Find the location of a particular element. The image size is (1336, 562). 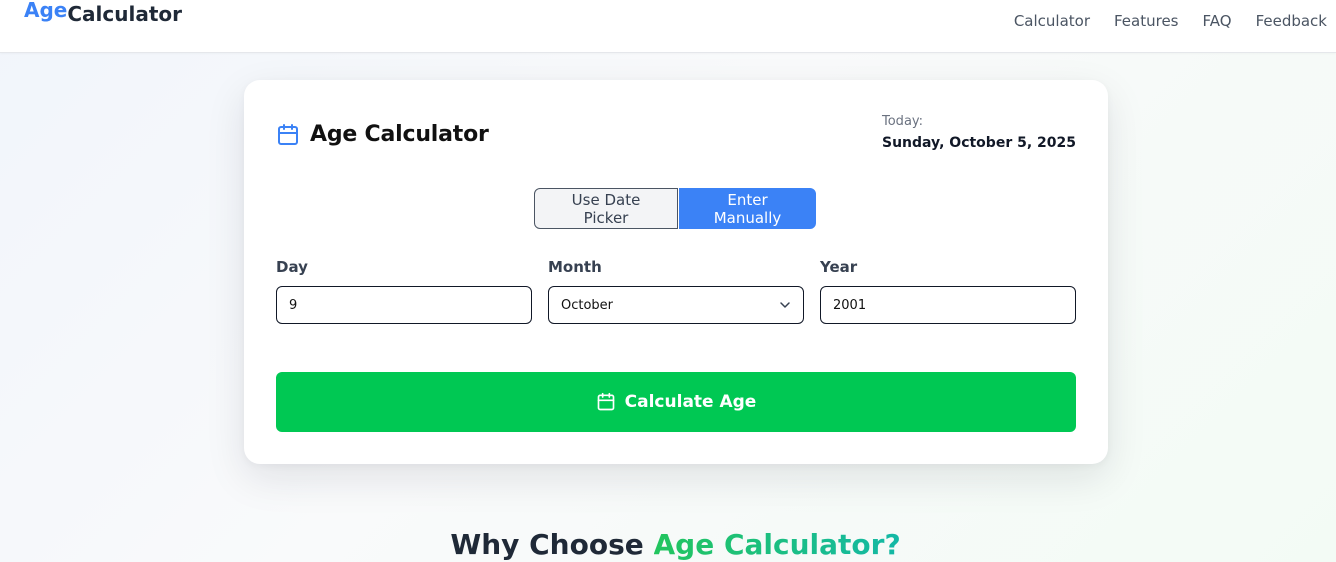

why-choose-accent: Age Calculator? is located at coordinates (777, 544).